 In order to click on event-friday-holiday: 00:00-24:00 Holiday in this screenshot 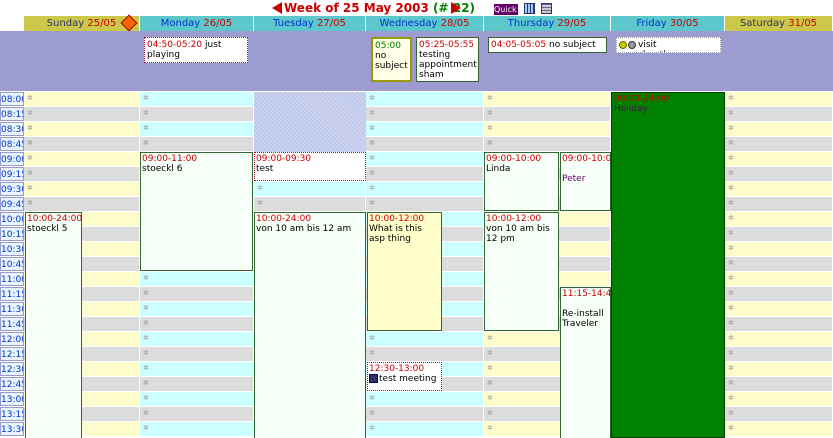, I will do `click(668, 265)`.